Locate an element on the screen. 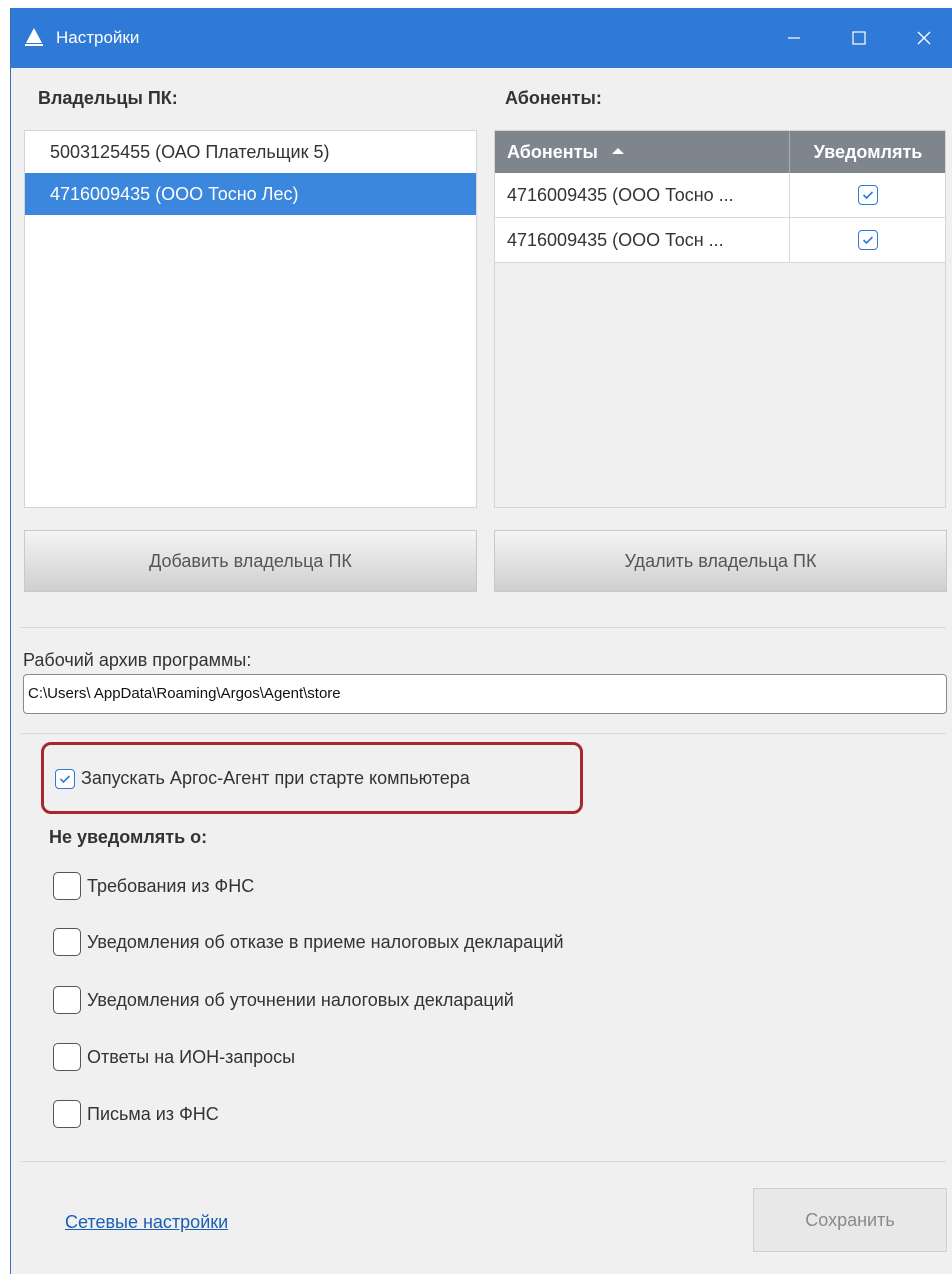 The height and width of the screenshot is (1274, 952). minimize-button is located at coordinates (794, 38).